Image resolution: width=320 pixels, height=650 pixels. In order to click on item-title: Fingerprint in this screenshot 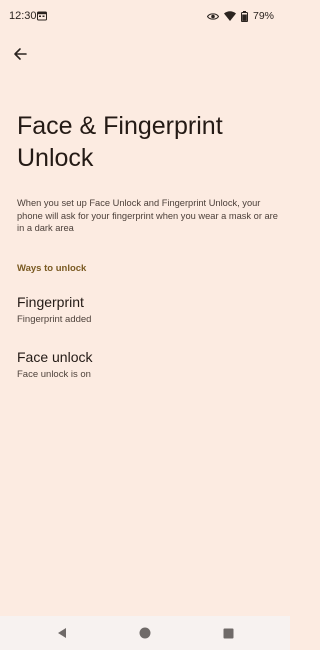, I will do `click(50, 302)`.